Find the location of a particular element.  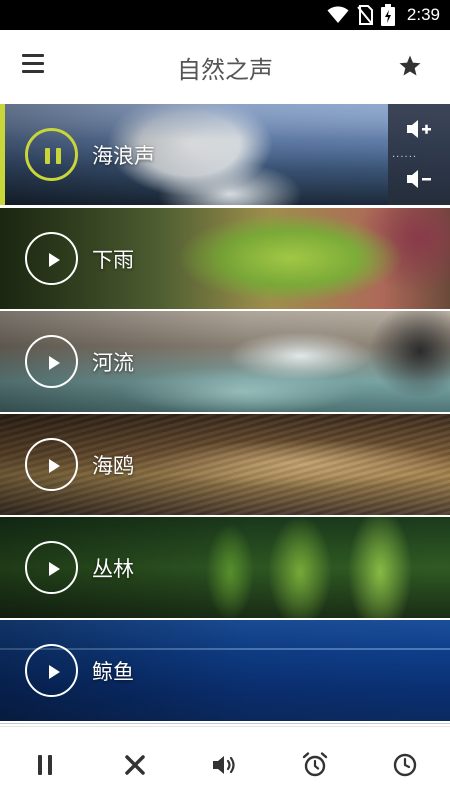

status-bar: 2:39 is located at coordinates (225, 15).